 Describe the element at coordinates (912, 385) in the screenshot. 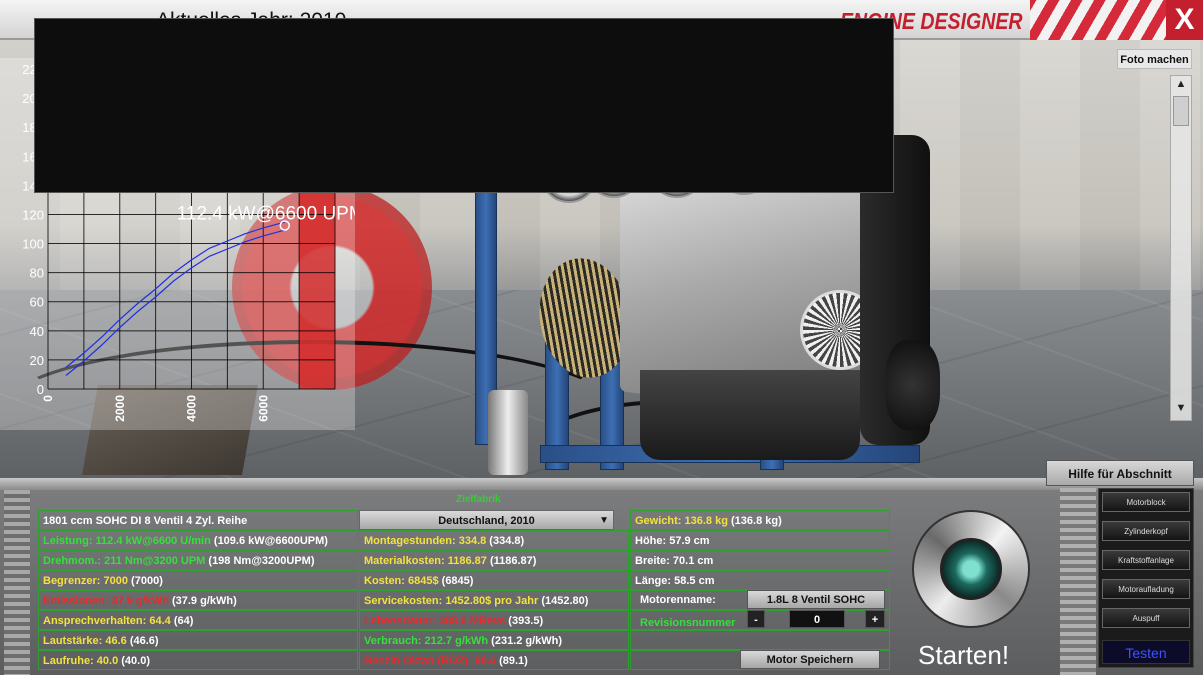

I see `pulley` at that location.